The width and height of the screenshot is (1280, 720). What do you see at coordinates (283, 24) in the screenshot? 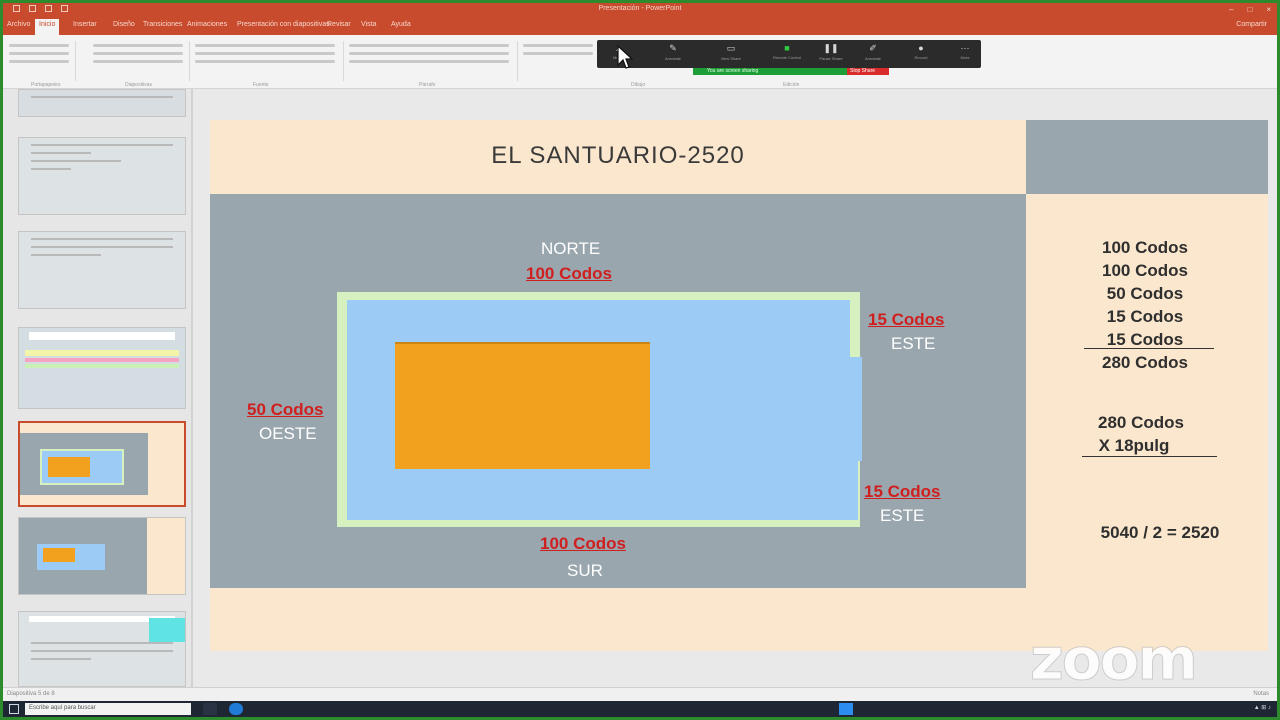
I see `tab-presentacion: Presentación con diapositivas` at bounding box center [283, 24].